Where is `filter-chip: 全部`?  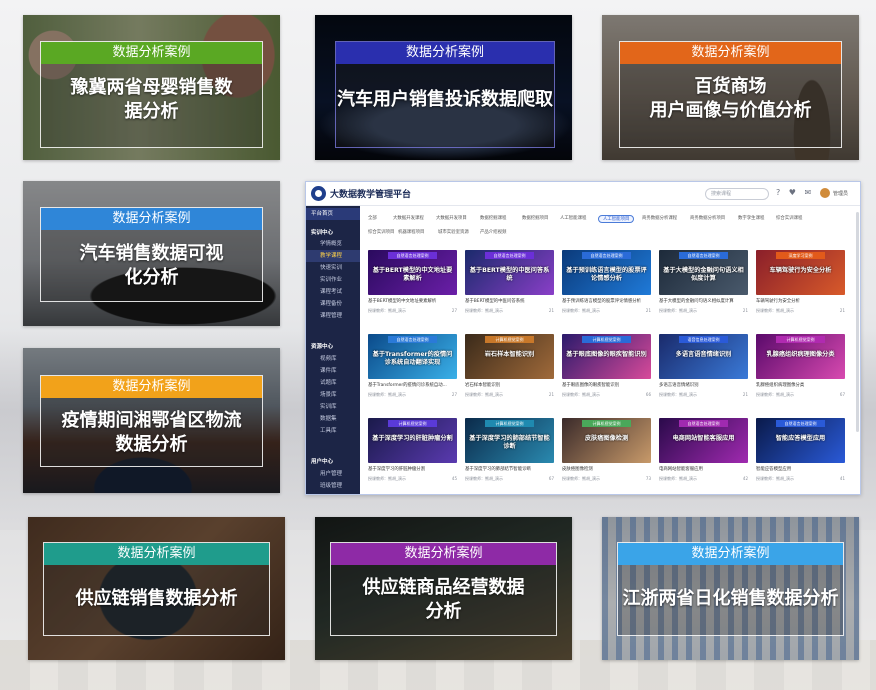
filter-chip: 全部 is located at coordinates (372, 219).